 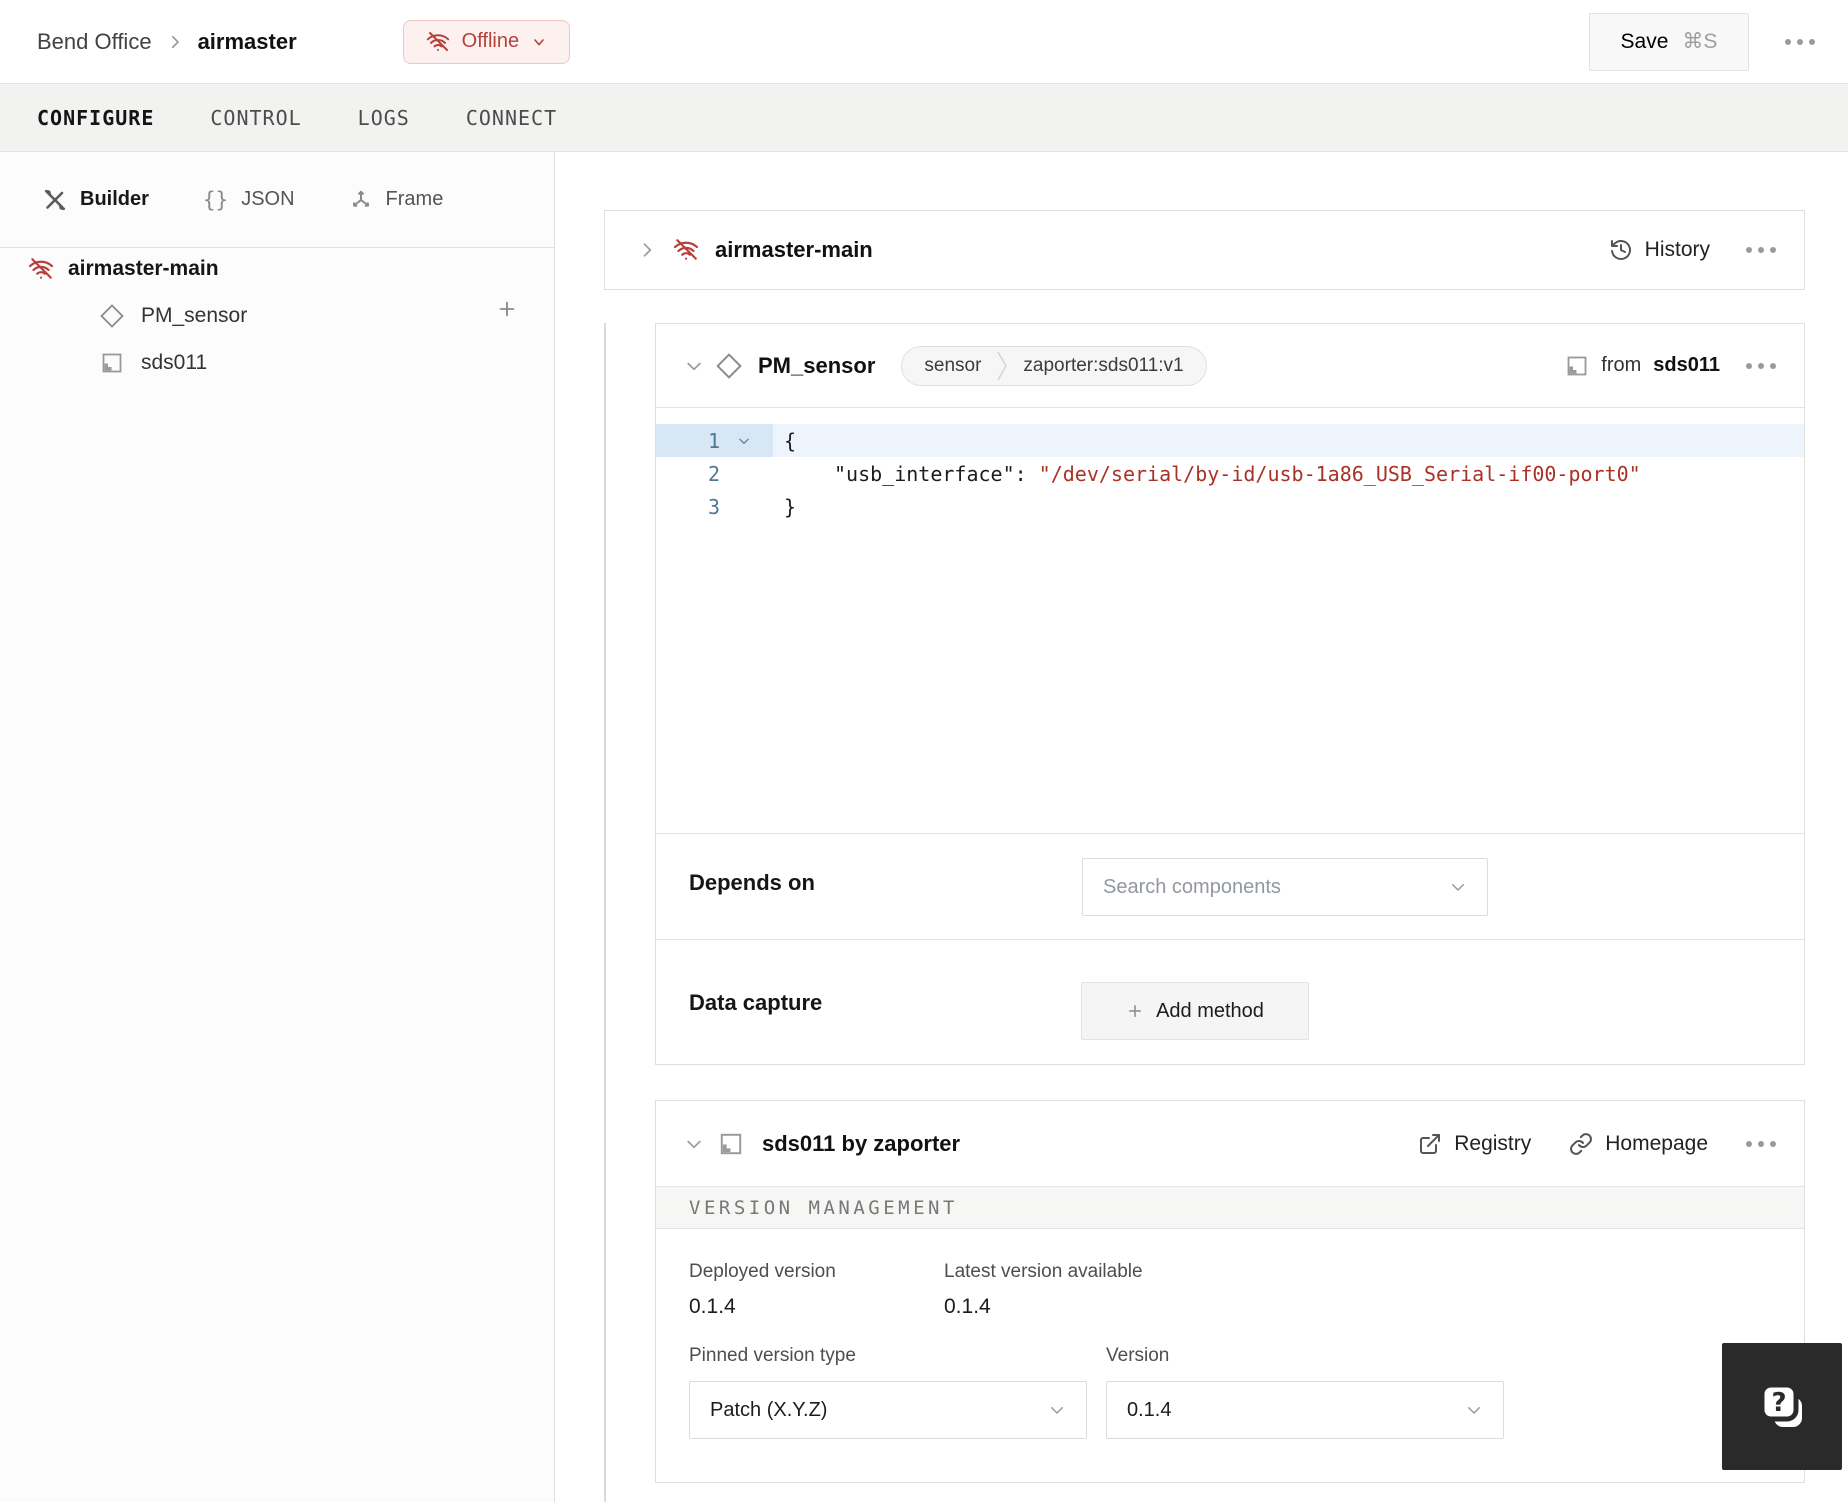 I want to click on external-link-icon, so click(x=1430, y=1144).